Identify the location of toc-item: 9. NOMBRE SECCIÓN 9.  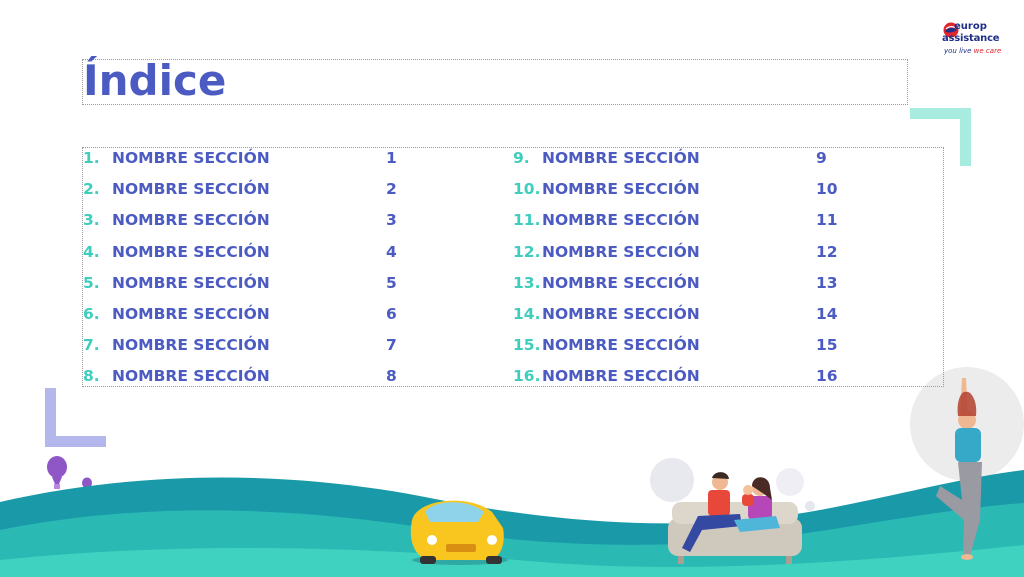
(678, 160).